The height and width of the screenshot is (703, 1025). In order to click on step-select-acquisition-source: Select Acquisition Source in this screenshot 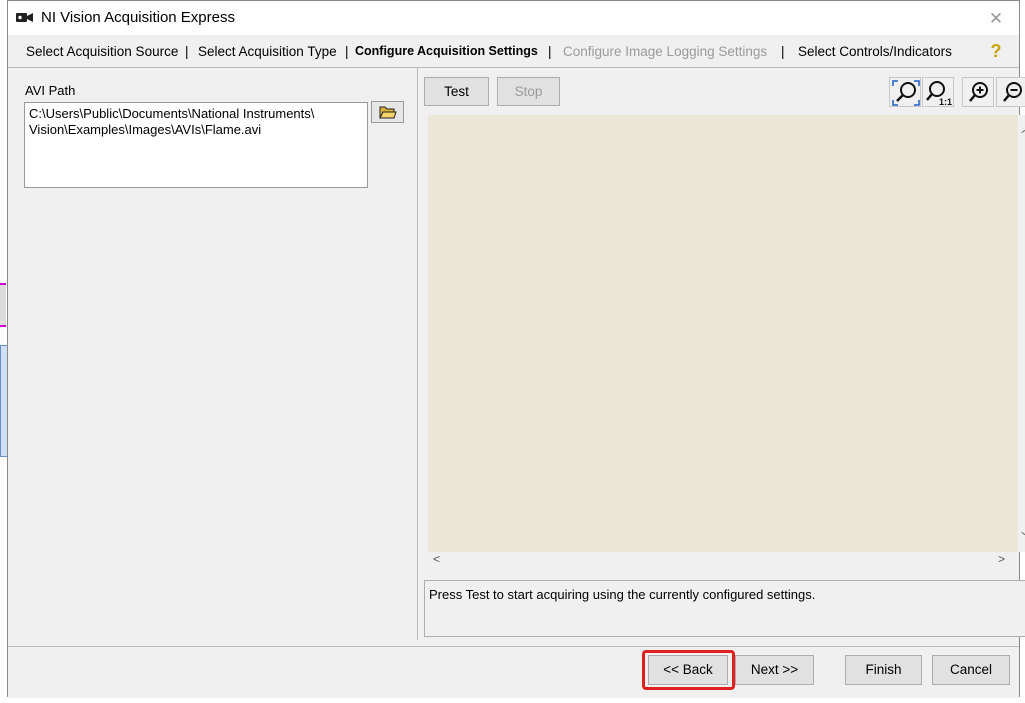, I will do `click(102, 51)`.